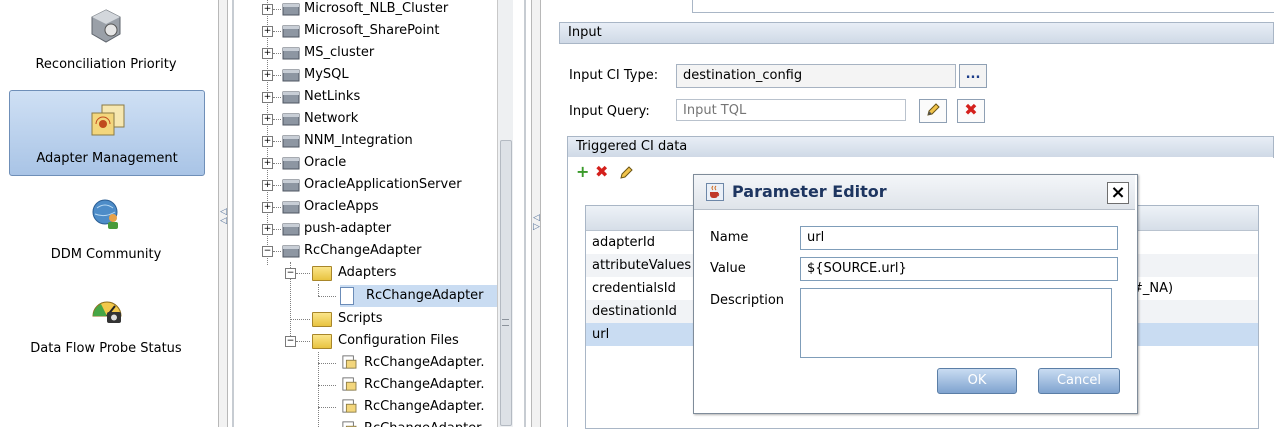 The image size is (1274, 429). Describe the element at coordinates (609, 111) in the screenshot. I see `input-query-label: Input Query:` at that location.